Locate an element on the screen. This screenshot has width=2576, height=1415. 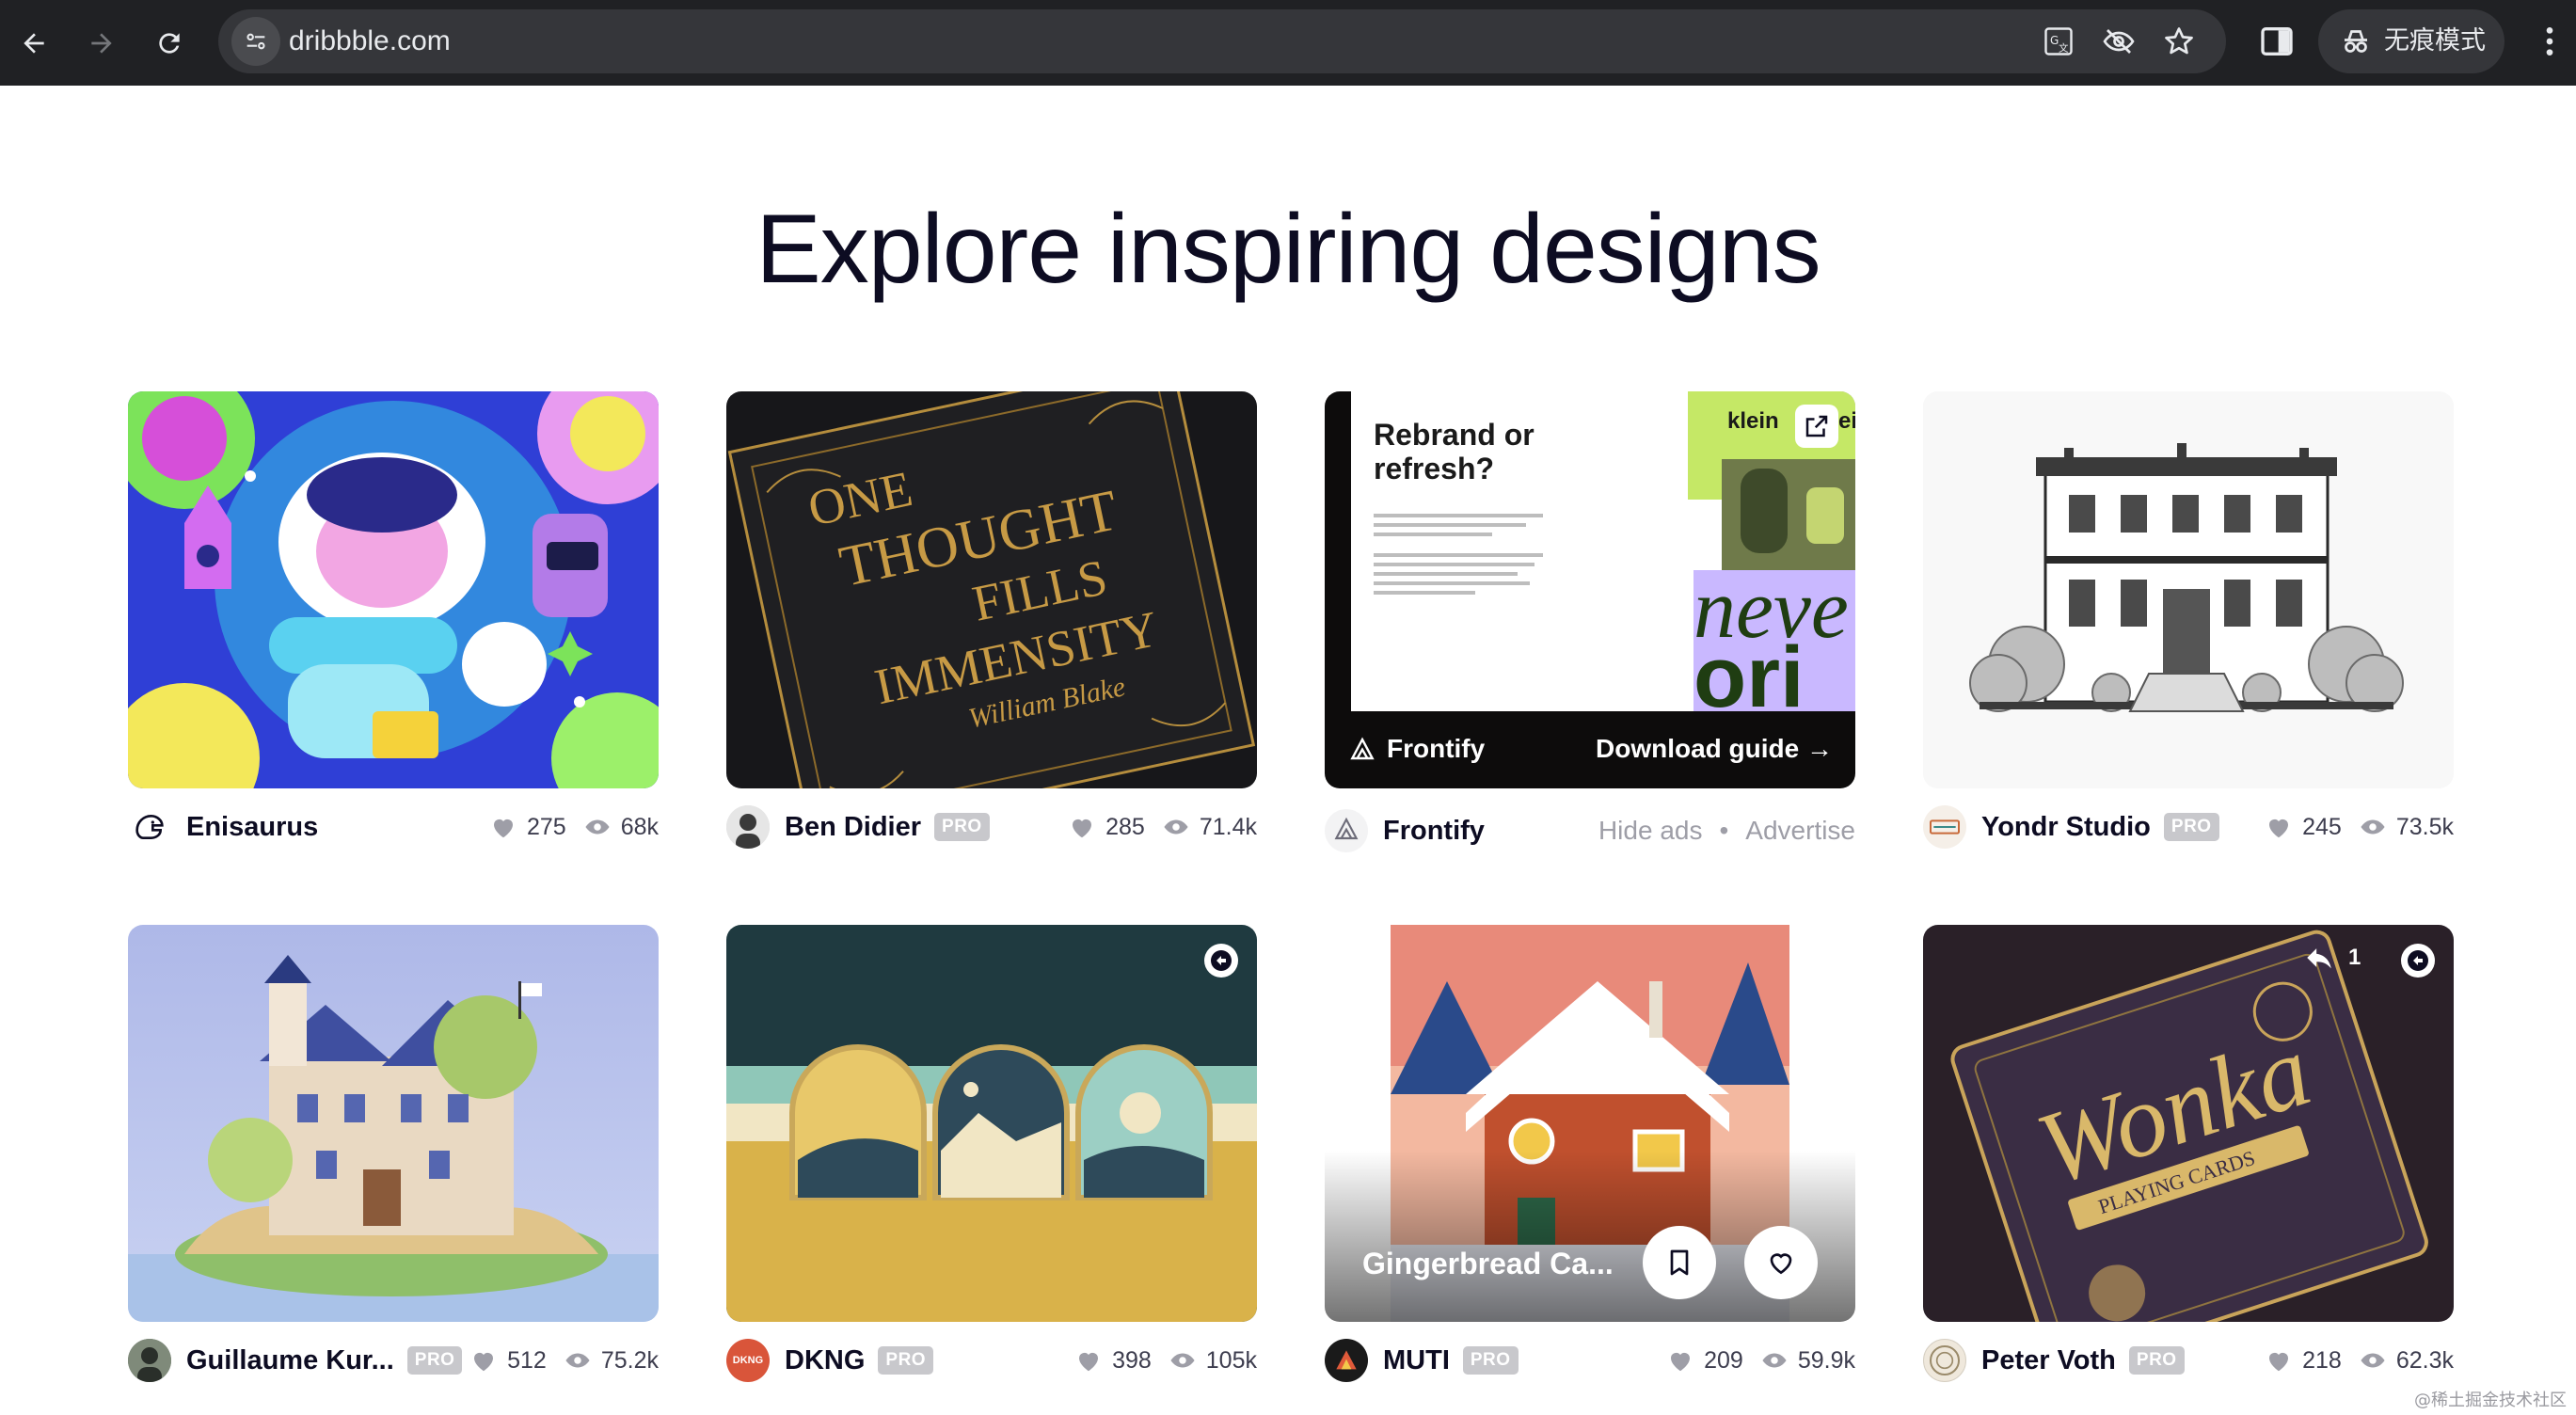
shot-thumbnail: Wonka PLAYING CARDS 1 is located at coordinates (2188, 1123).